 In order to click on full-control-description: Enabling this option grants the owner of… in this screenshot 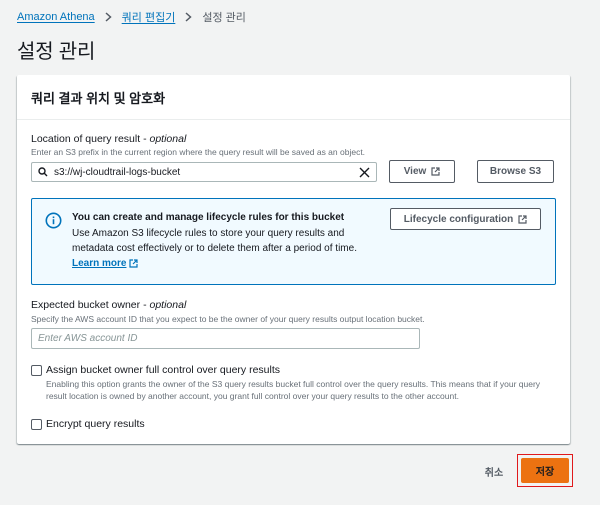, I will do `click(293, 390)`.